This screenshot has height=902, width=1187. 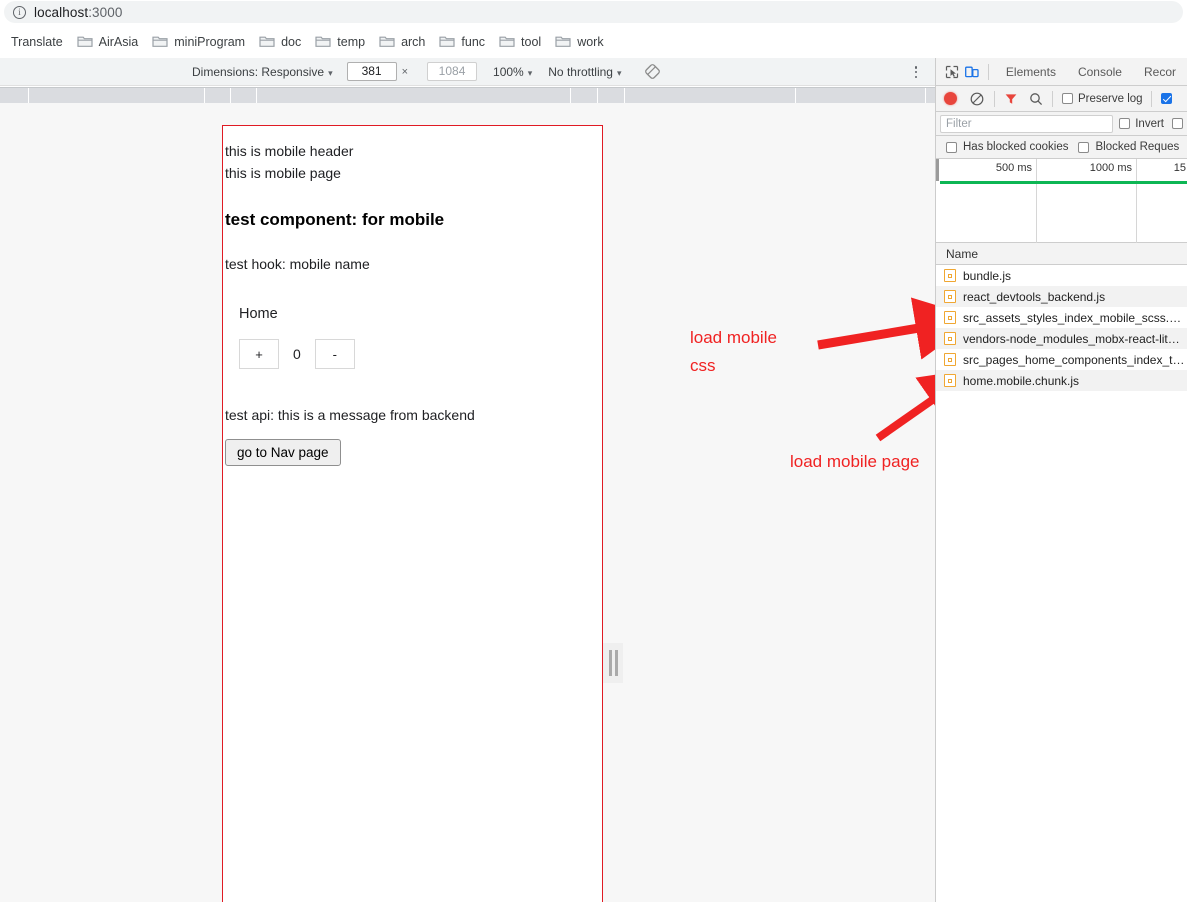 What do you see at coordinates (334, 354) in the screenshot?
I see `decrement-button: -` at bounding box center [334, 354].